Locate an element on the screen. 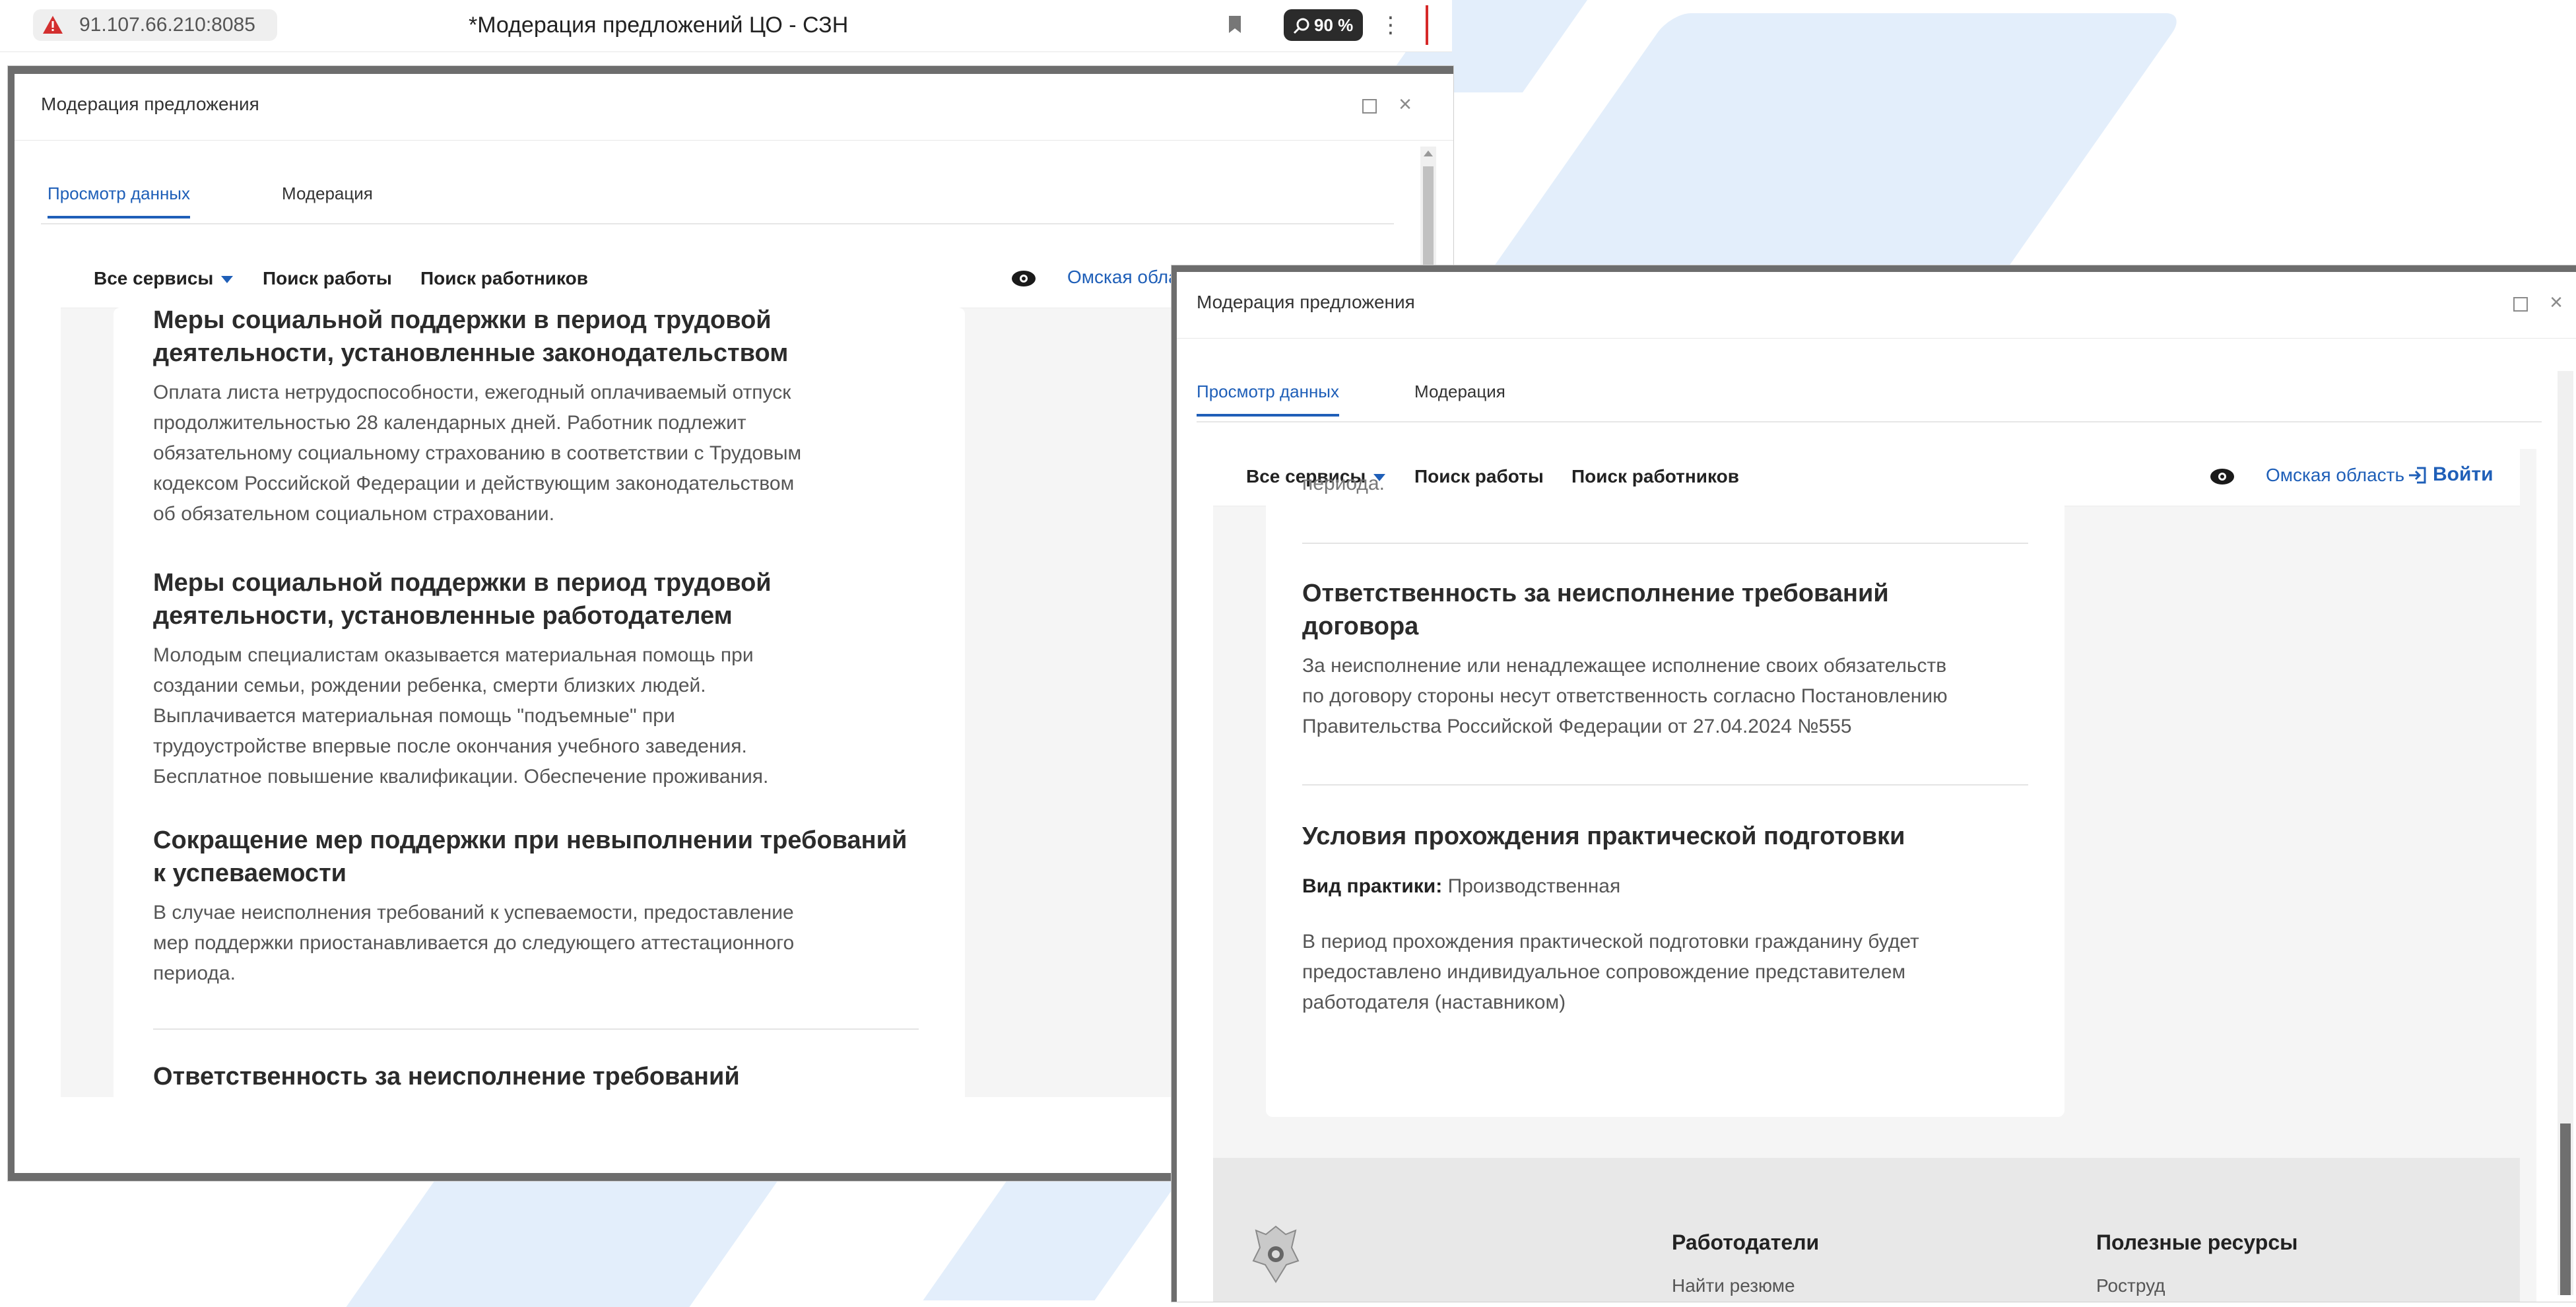 Image resolution: width=2576 pixels, height=1307 pixels. chevron-down-icon is located at coordinates (227, 280).